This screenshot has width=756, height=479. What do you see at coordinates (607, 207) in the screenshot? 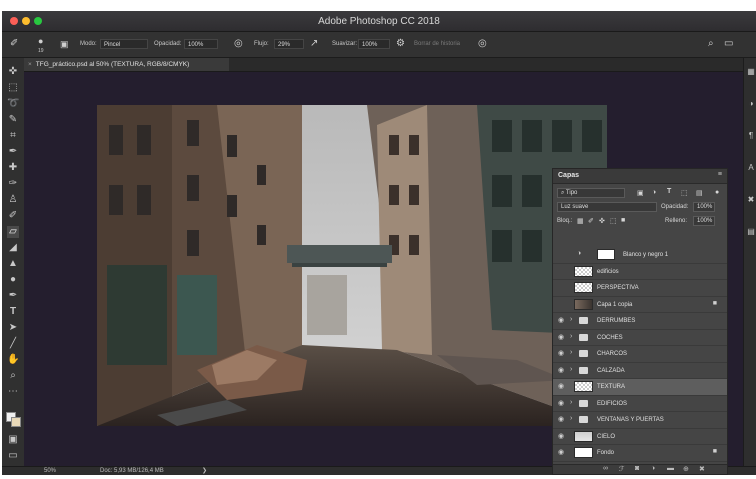
I see `blend-mode-select: Luz suave` at bounding box center [607, 207].